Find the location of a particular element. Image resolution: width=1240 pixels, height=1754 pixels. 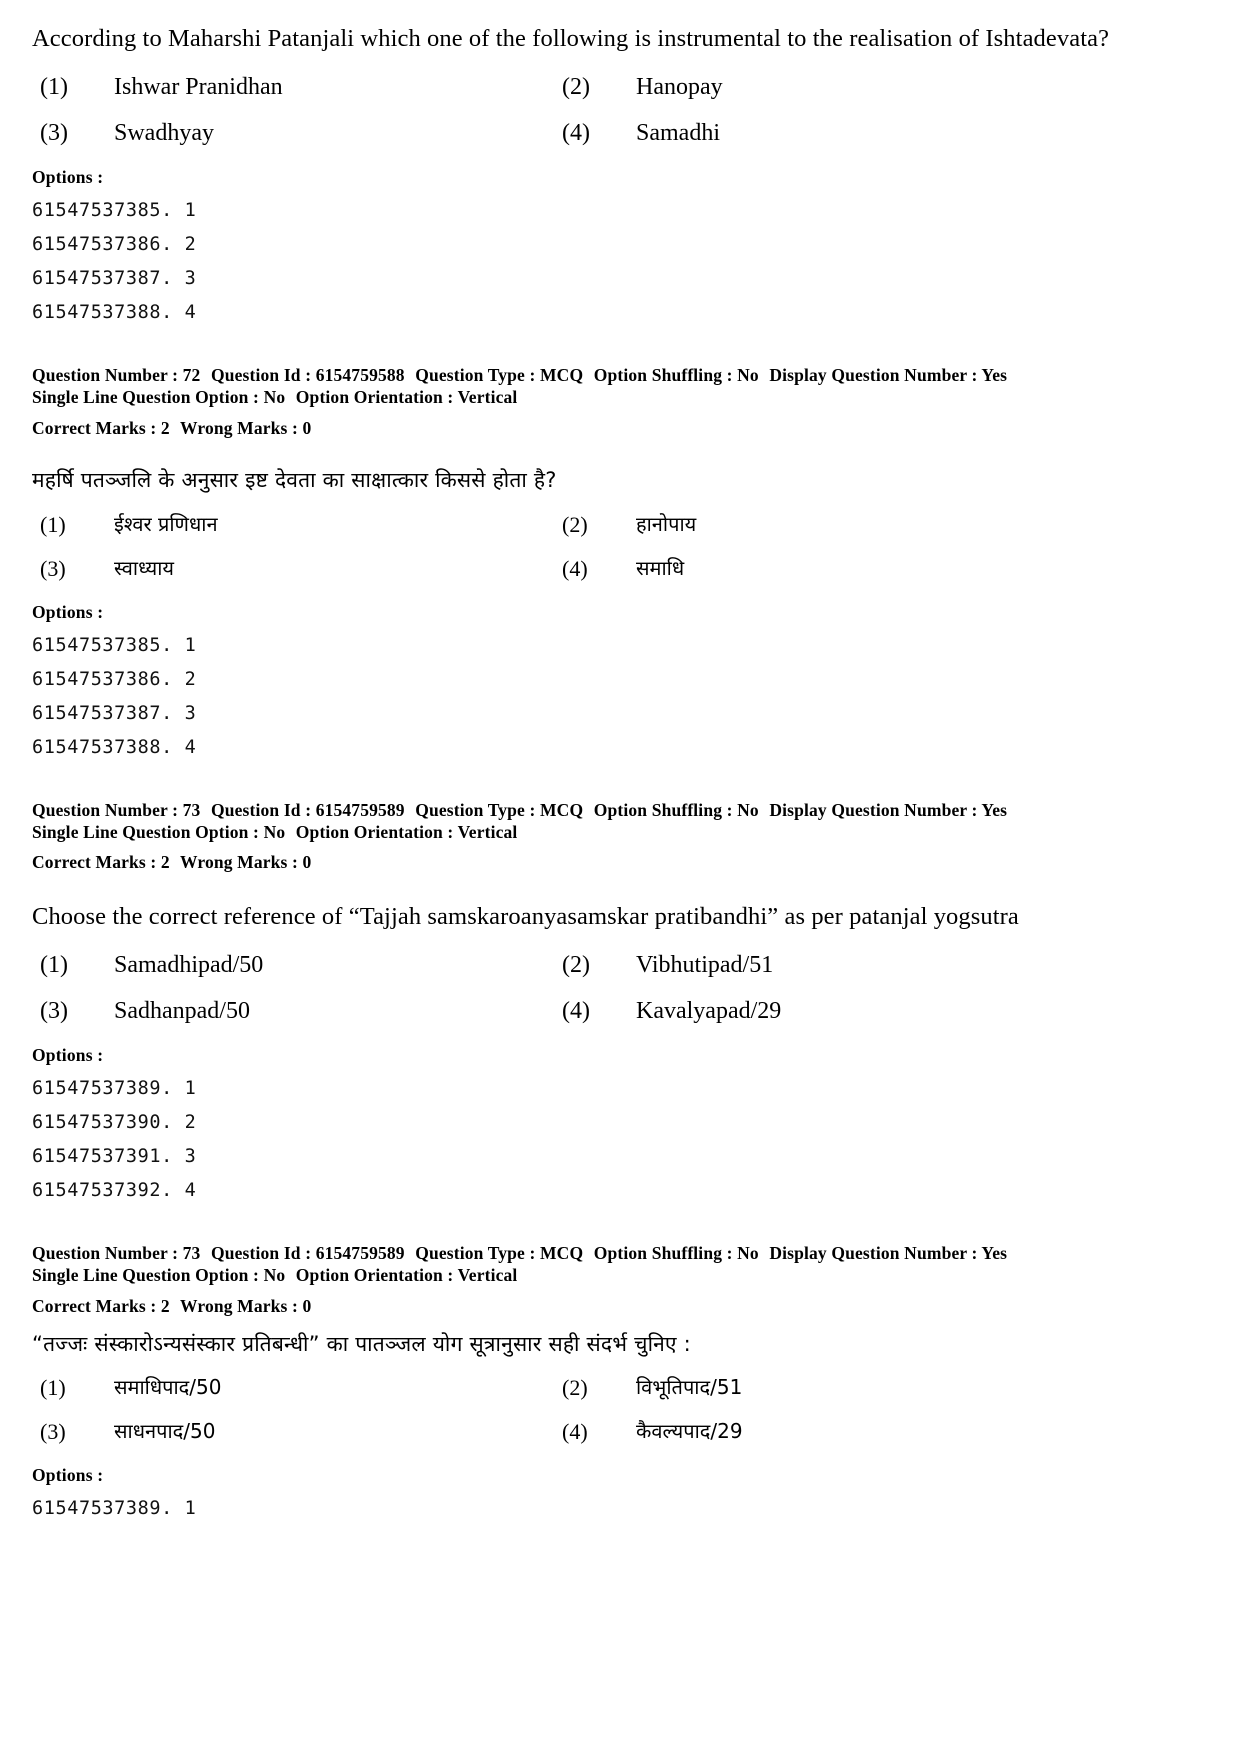

options-row: (3) Sadhanpad/50 (4) Kavalyapad/29 is located at coordinates (605, 1000).